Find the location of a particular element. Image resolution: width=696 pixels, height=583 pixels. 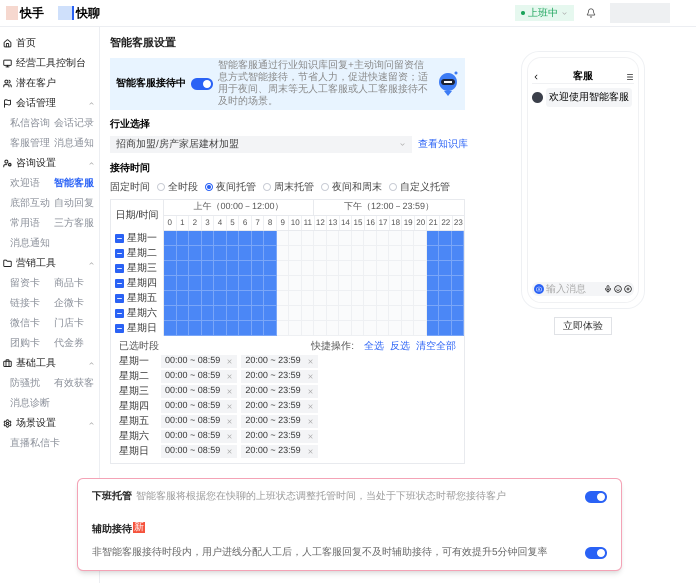

sidebar-subitem: 企微卡 is located at coordinates (74, 303).